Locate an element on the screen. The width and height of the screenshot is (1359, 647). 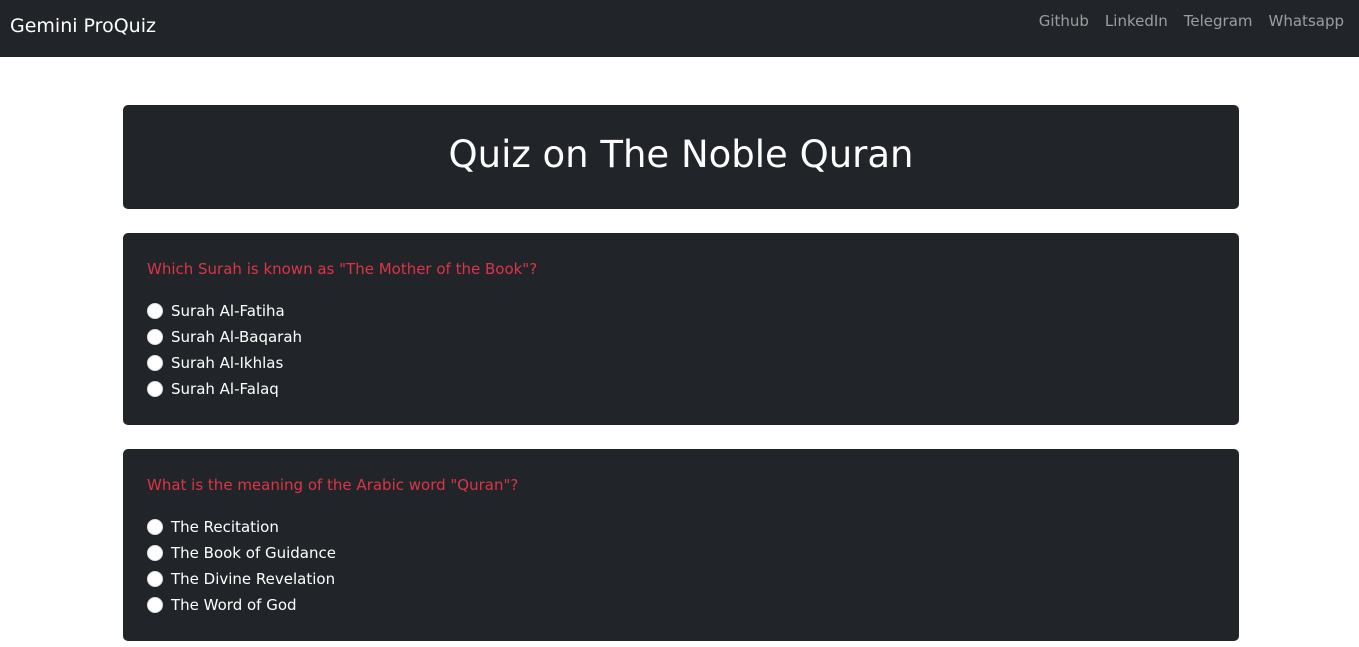
option-label: Surah Al-Ikhlas is located at coordinates (227, 363).